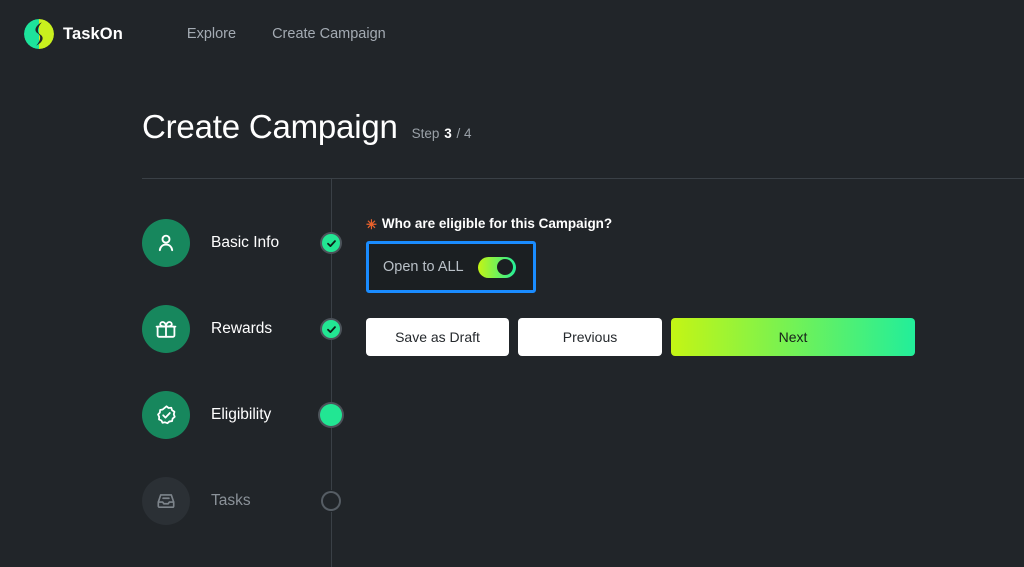  I want to click on brand-name-label: TaskOn, so click(93, 33).